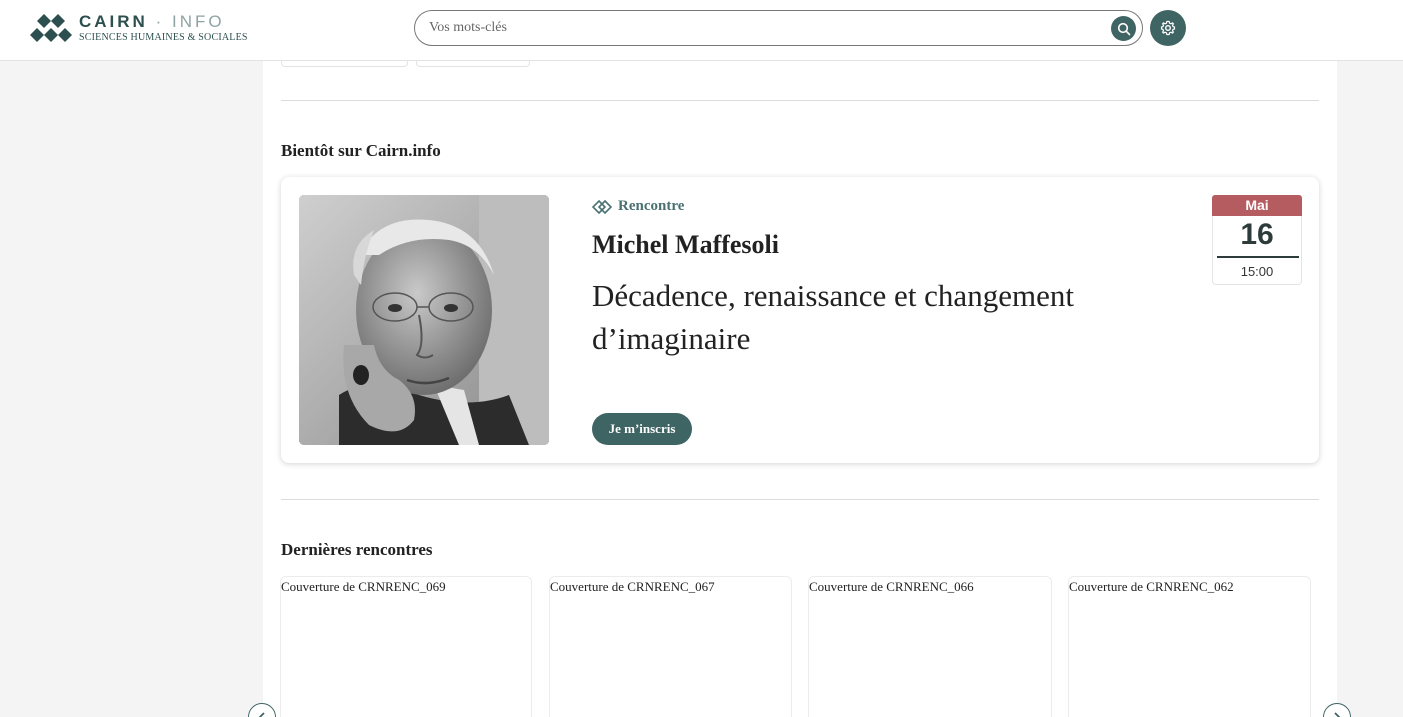  I want to click on search-input, so click(769, 28).